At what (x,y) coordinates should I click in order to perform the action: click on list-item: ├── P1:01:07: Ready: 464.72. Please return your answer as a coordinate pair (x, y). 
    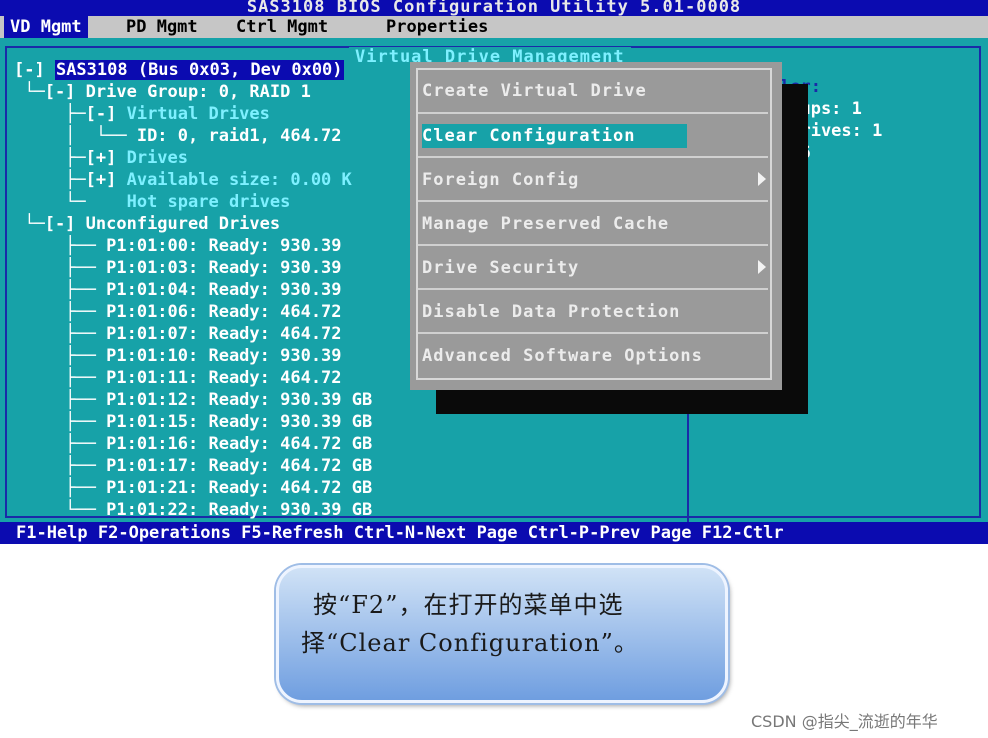
    Looking at the image, I should click on (178, 334).